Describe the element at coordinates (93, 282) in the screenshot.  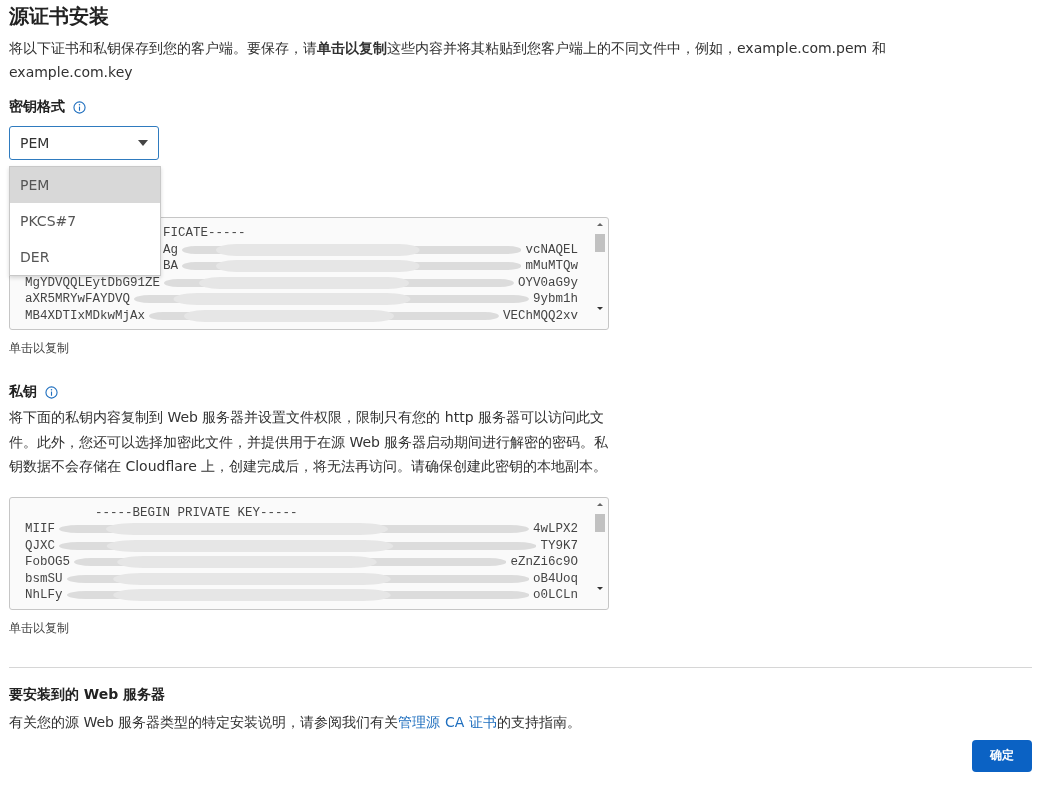
I see `code-text: MgYDVQQLEytDbG91ZE` at that location.